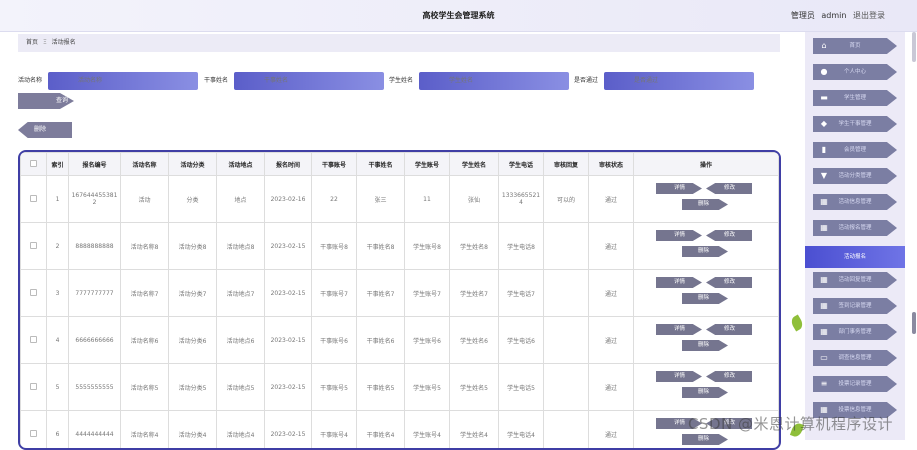 Image resolution: width=917 pixels, height=450 pixels. What do you see at coordinates (474, 246) in the screenshot?
I see `table-cell: 学生姓名8` at bounding box center [474, 246].